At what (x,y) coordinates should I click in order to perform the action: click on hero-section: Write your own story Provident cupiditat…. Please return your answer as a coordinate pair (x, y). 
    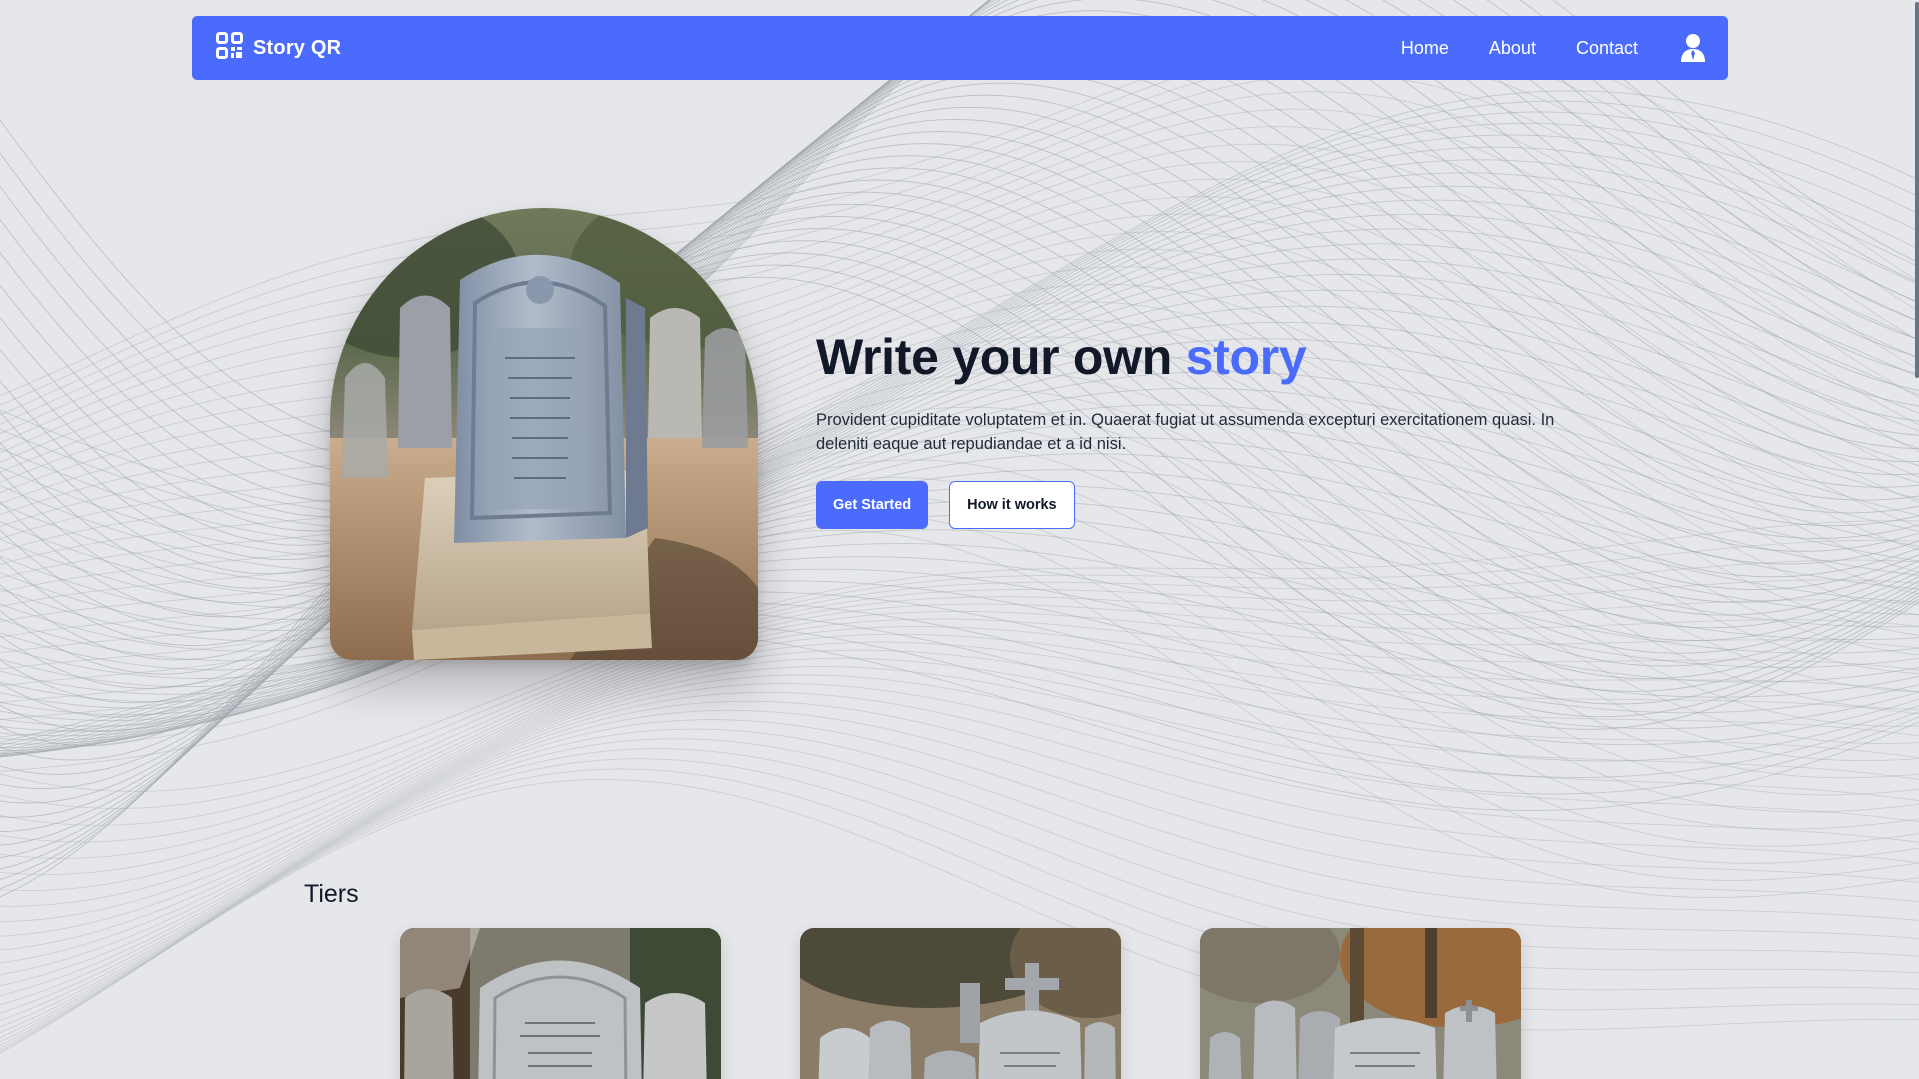
    Looking at the image, I should click on (1216, 427).